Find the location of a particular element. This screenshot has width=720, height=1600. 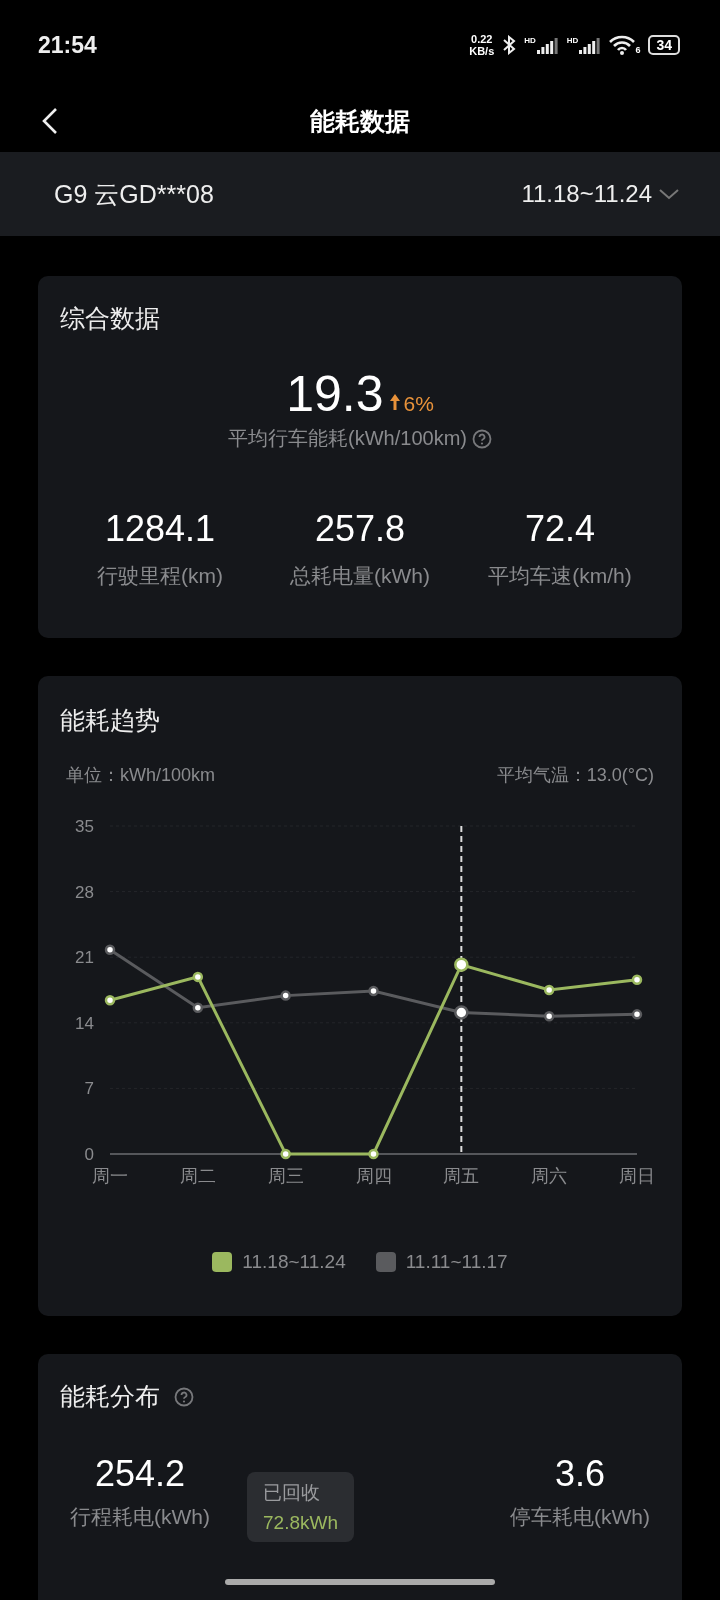

stat-label: 总耗电量(kWh) is located at coordinates (360, 576).